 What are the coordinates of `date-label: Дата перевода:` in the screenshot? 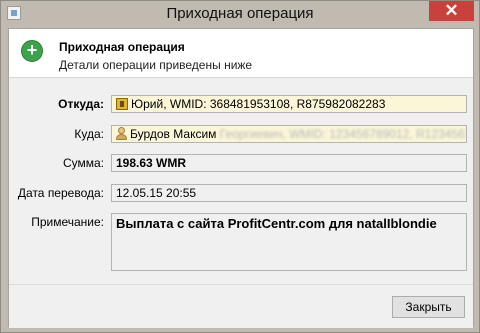 It's located at (60, 193).